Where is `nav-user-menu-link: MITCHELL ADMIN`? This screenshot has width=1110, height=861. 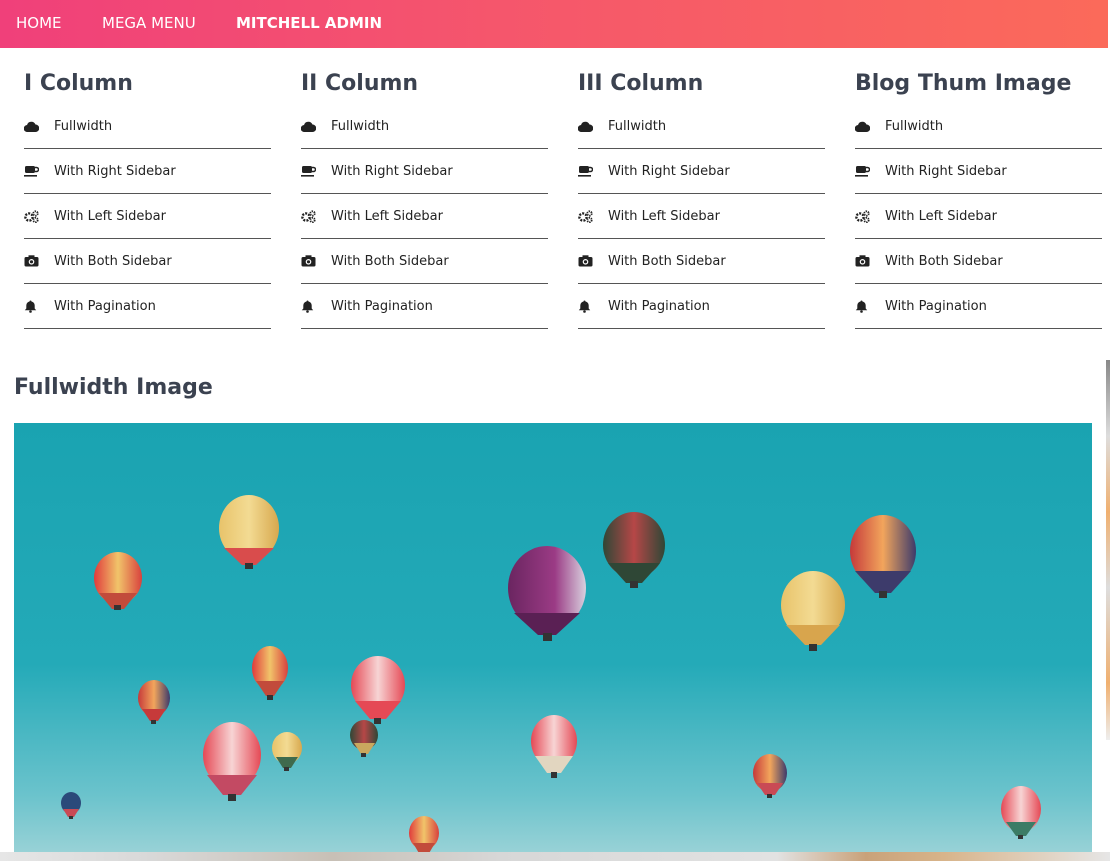
nav-user-menu-link: MITCHELL ADMIN is located at coordinates (309, 23).